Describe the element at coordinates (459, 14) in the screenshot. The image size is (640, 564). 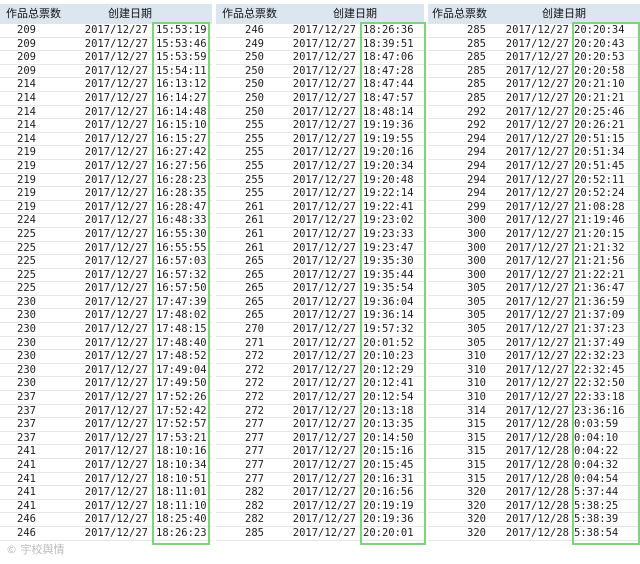
I see `header-votes: 作品总票数` at that location.